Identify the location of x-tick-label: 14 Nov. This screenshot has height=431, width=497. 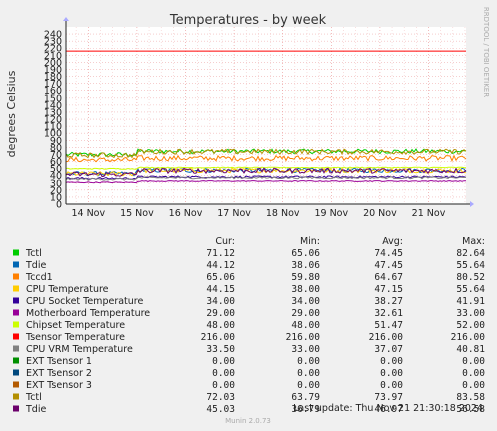
(88, 213).